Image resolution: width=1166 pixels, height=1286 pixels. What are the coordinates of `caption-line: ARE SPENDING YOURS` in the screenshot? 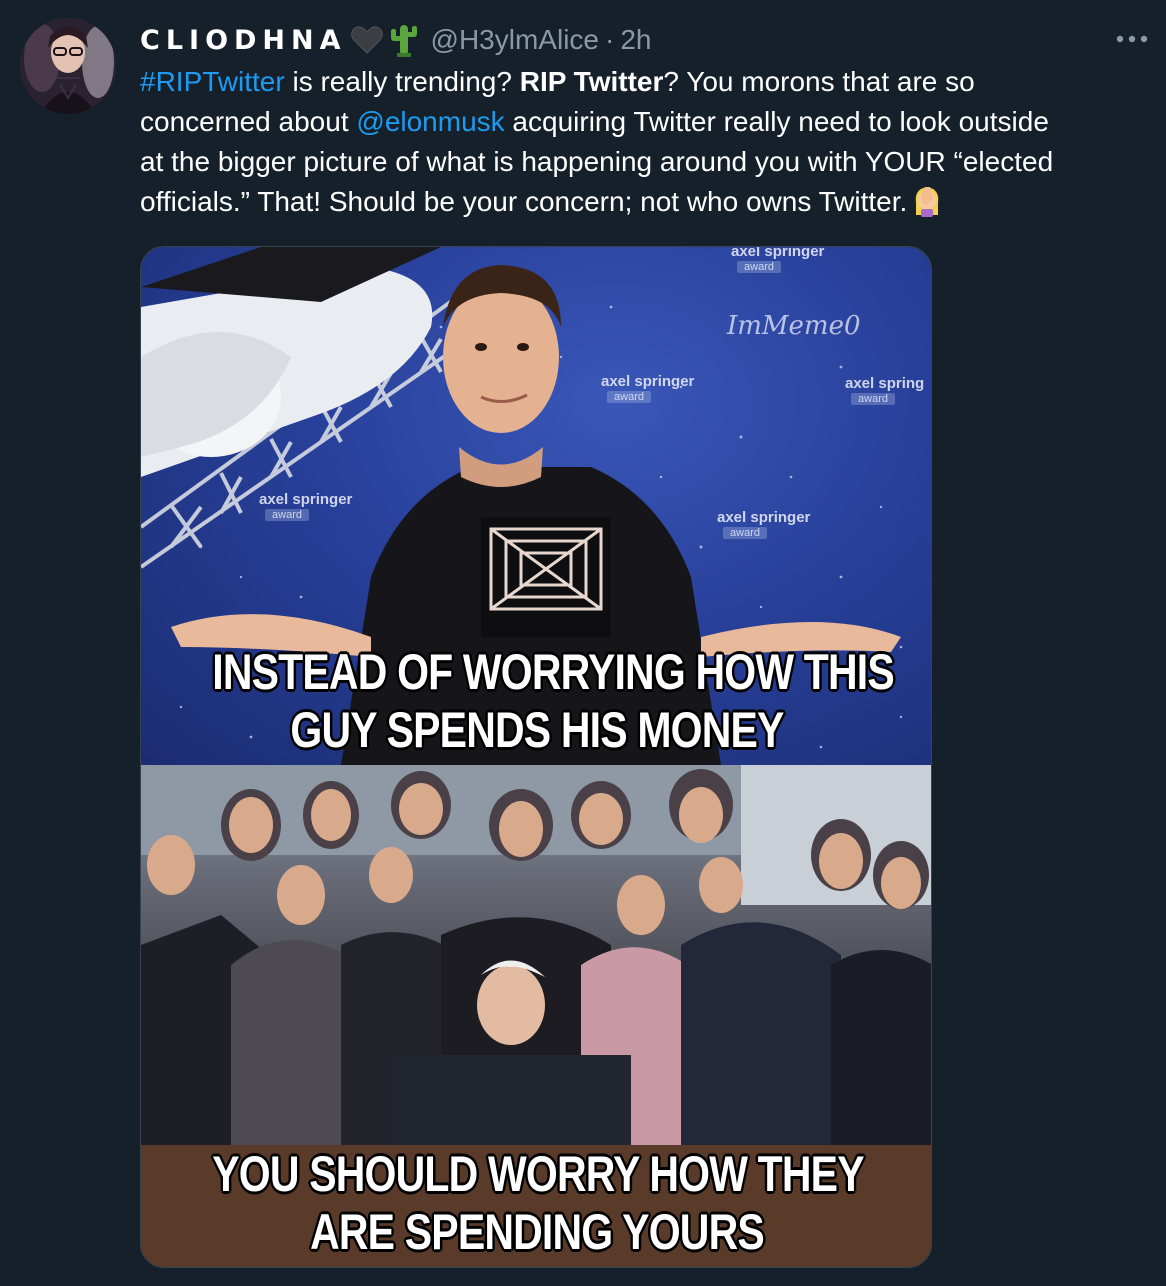 It's located at (537, 1232).